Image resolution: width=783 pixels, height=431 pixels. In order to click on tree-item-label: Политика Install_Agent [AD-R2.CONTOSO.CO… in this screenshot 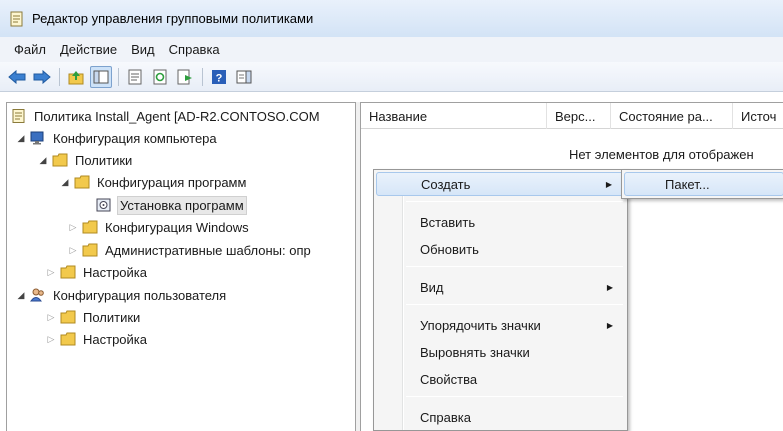, I will do `click(177, 116)`.